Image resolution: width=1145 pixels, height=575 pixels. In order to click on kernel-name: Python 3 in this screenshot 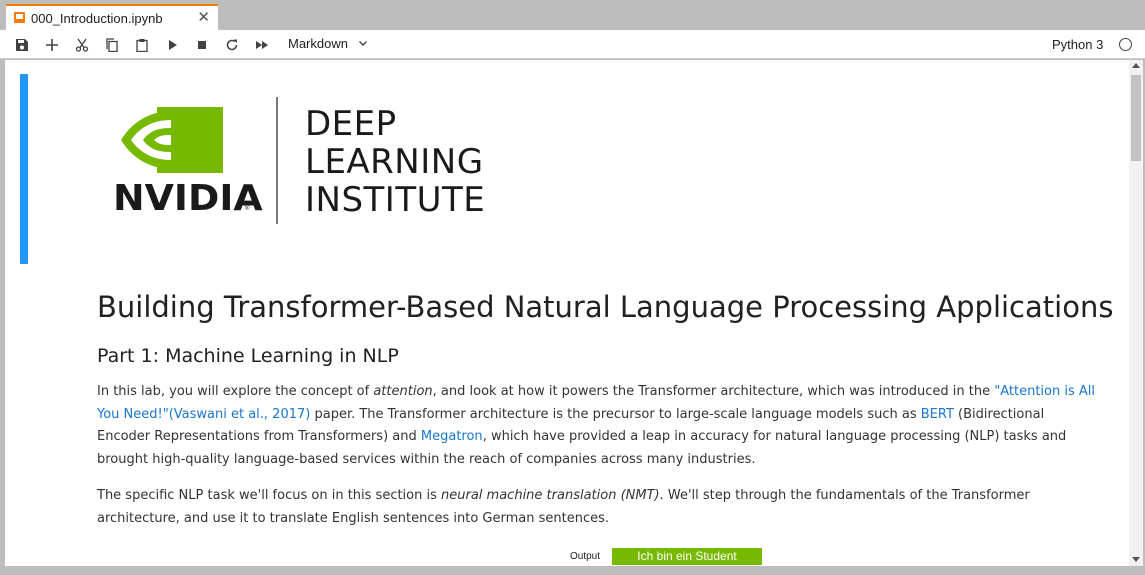, I will do `click(1077, 44)`.